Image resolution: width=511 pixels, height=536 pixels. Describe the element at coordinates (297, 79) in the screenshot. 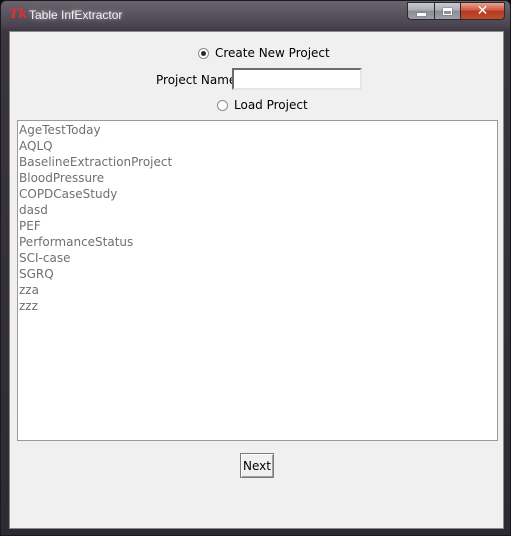

I see `project-name-input` at that location.